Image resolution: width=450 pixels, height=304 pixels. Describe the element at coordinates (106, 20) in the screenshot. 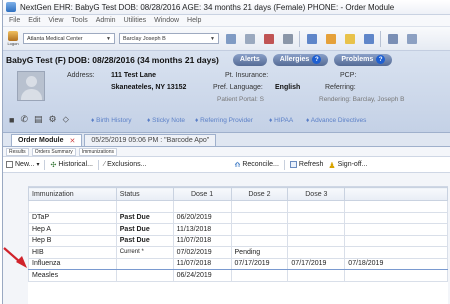

I see `menu-admin: Admin` at that location.